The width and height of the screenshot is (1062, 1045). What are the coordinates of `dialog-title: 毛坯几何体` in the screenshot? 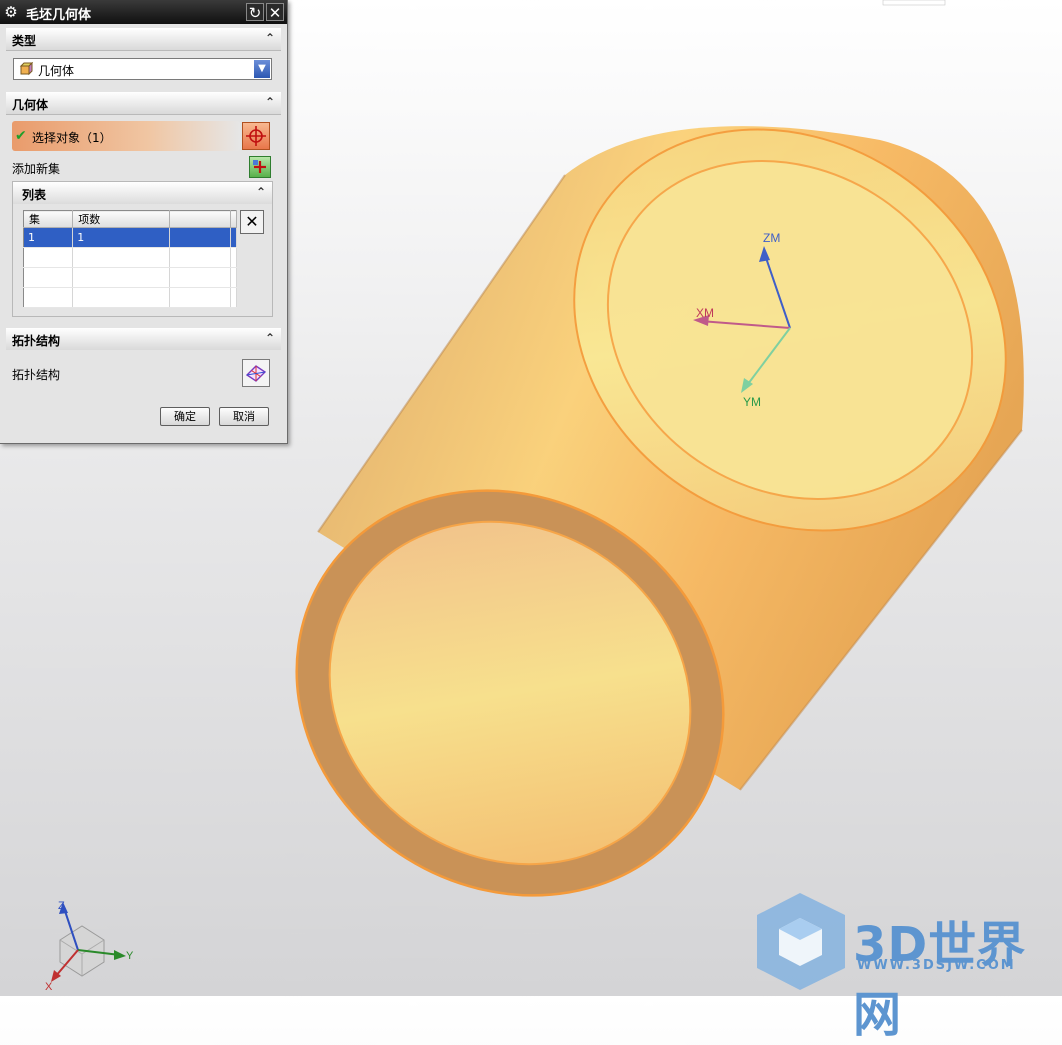 It's located at (59, 15).